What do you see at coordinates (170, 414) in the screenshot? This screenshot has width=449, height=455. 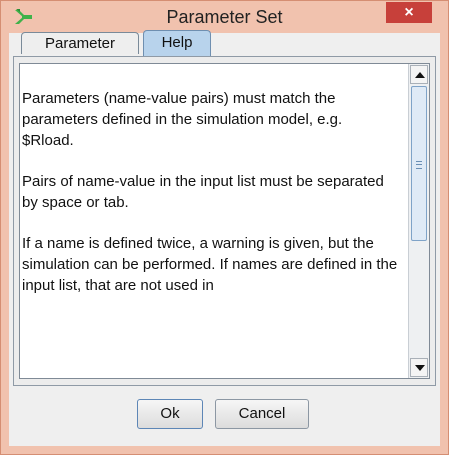 I see `ok-button: Ok` at bounding box center [170, 414].